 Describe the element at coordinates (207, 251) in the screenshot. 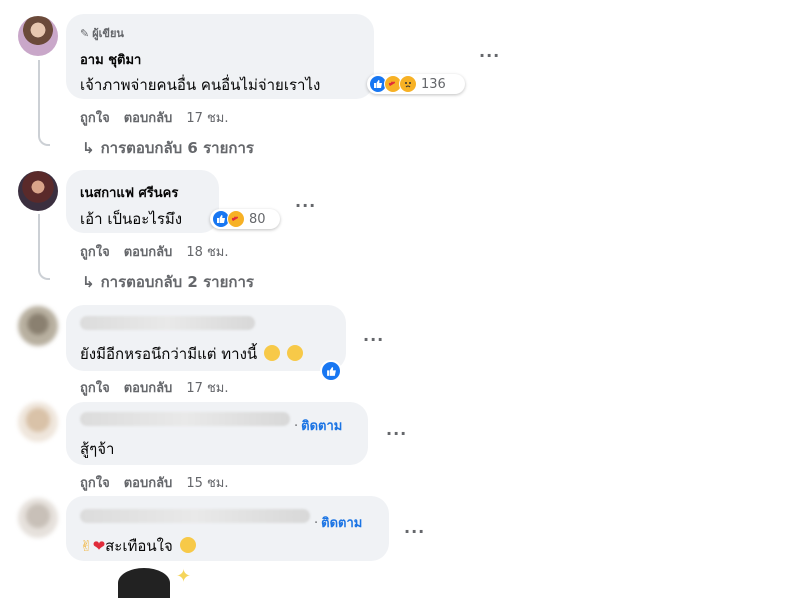

I see `comment-time: 18 ชม.` at that location.